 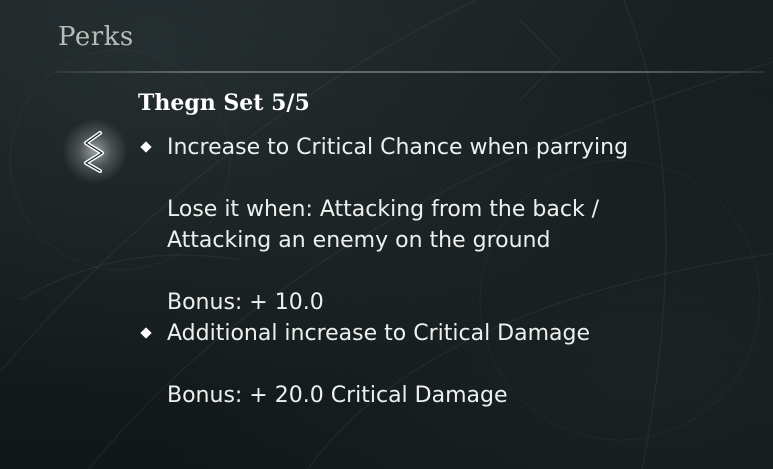 What do you see at coordinates (359, 240) in the screenshot?
I see `perk-lose-condition-continued: Attacking an enemy on the ground` at bounding box center [359, 240].